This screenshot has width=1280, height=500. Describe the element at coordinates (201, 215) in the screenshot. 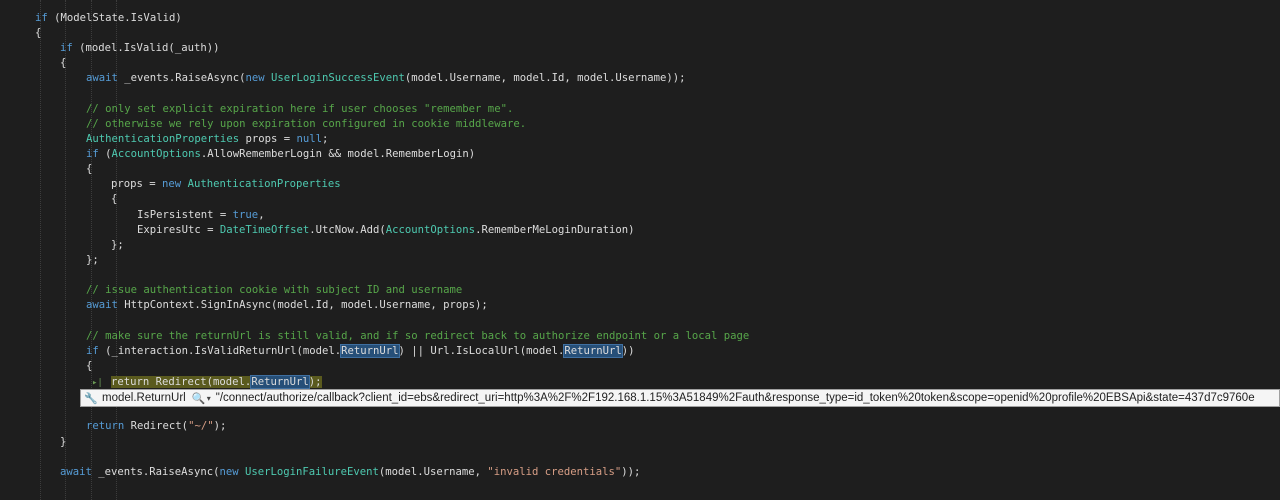

I see `code-line-13: IsPersistent = true,` at that location.